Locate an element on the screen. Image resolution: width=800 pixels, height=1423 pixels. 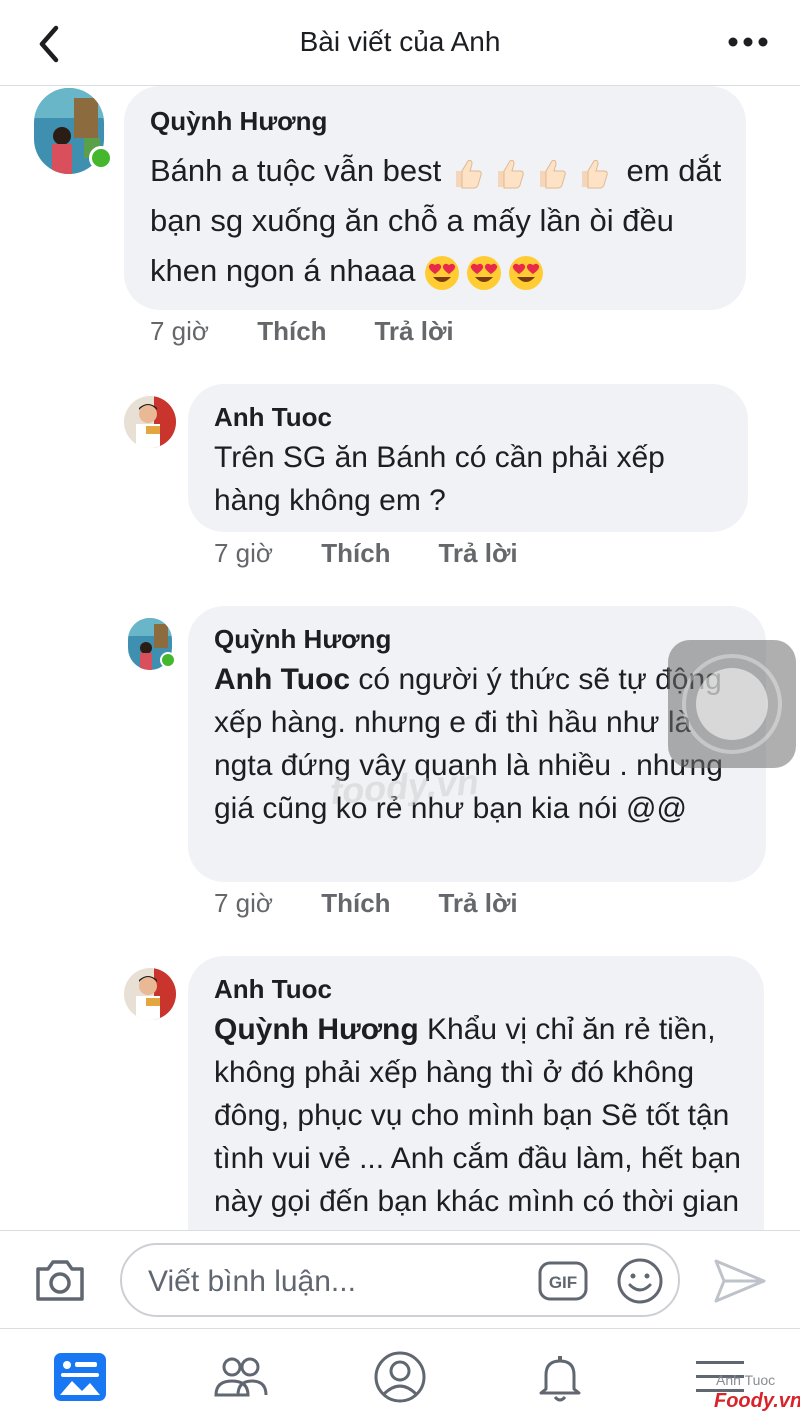
mention-link: Quỳnh Hương is located at coordinates (316, 1029).